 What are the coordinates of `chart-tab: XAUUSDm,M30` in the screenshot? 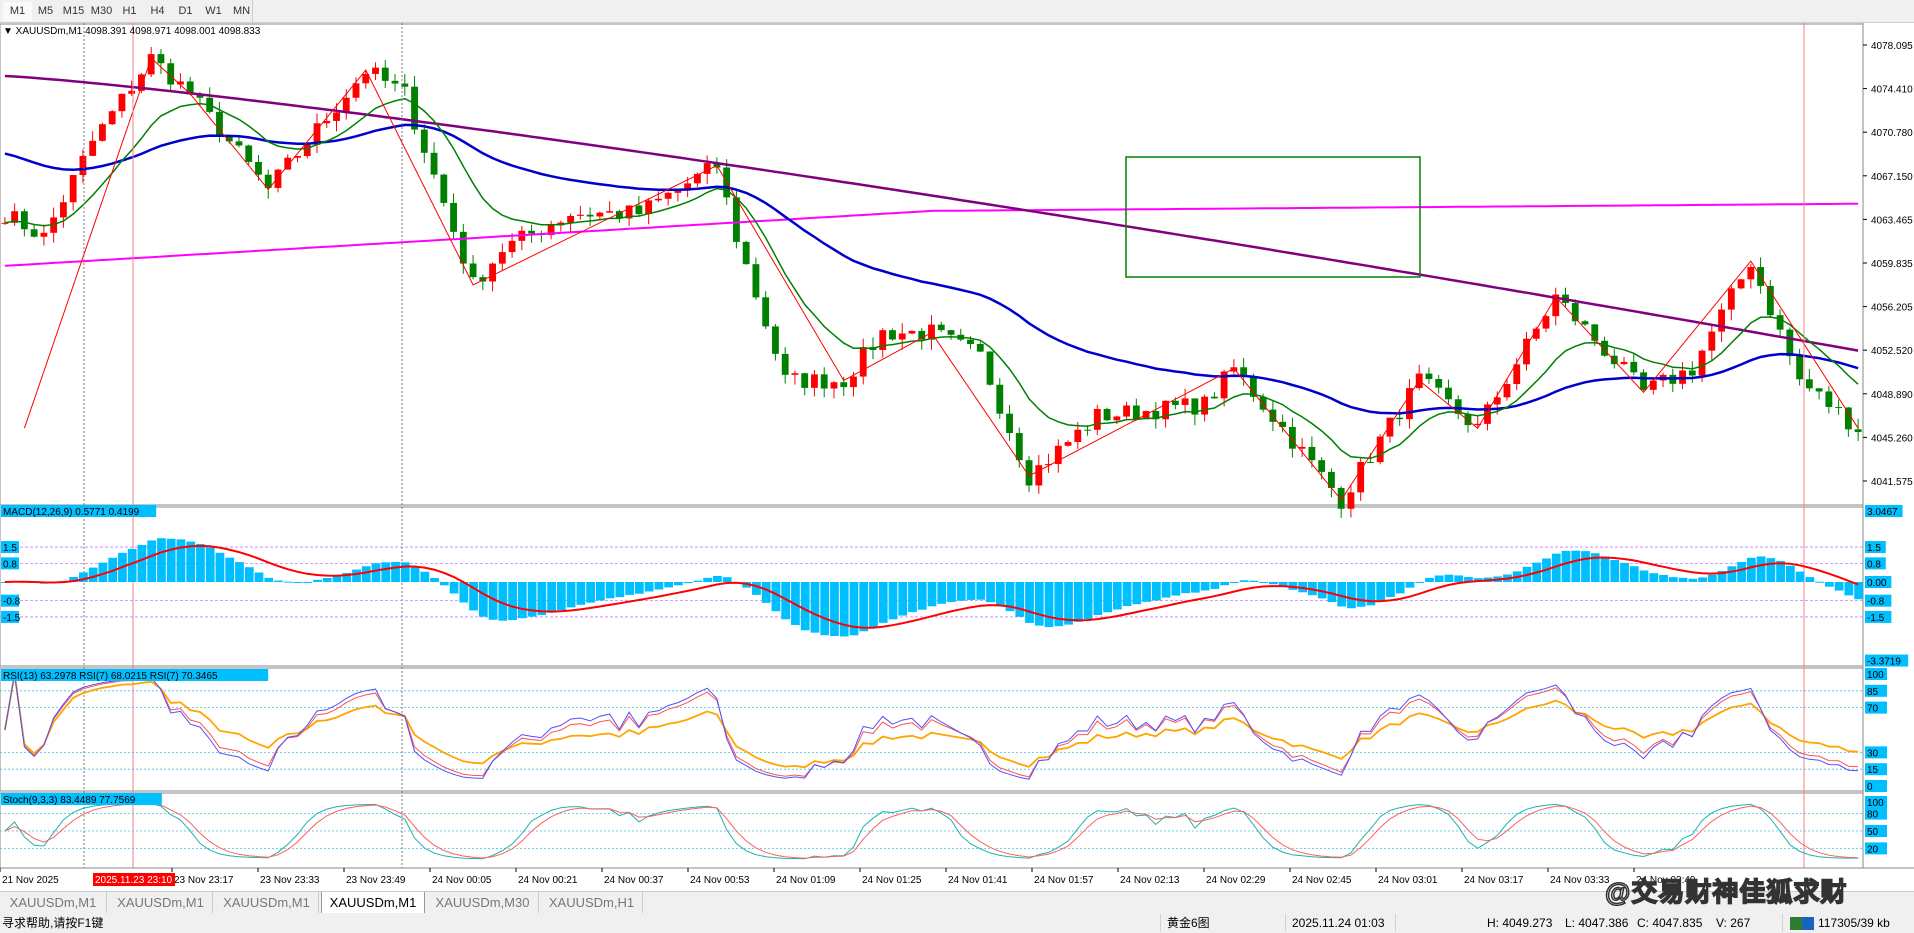 It's located at (483, 902).